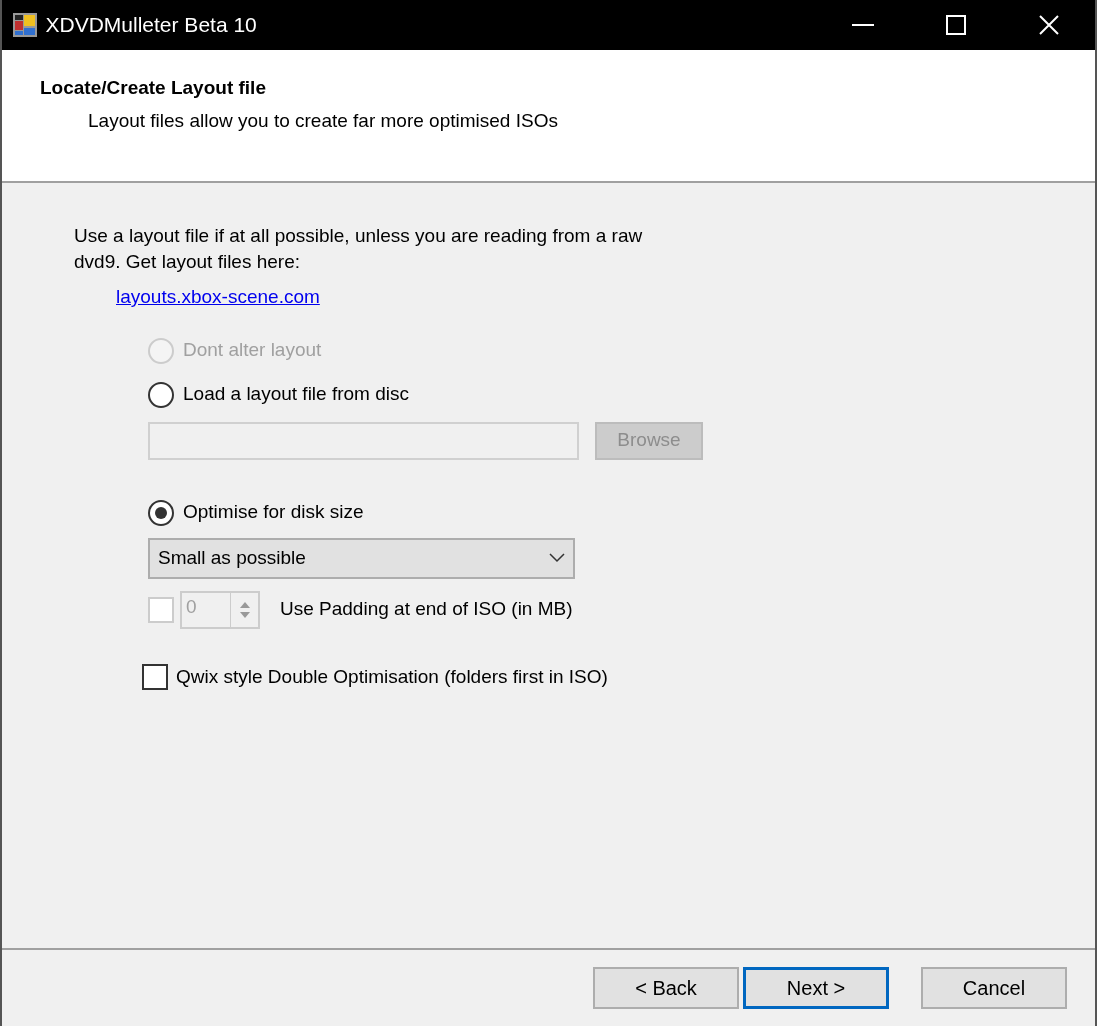 This screenshot has height=1026, width=1097. I want to click on radio-option: Load a layout file from disc, so click(278, 394).